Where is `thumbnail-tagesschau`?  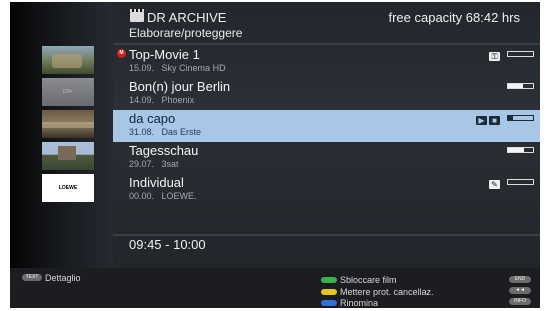 thumbnail-tagesschau is located at coordinates (68, 156).